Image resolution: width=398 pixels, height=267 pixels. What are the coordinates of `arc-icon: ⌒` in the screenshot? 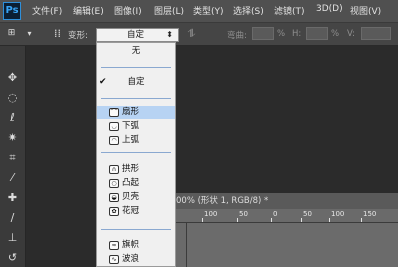 It's located at (114, 112).